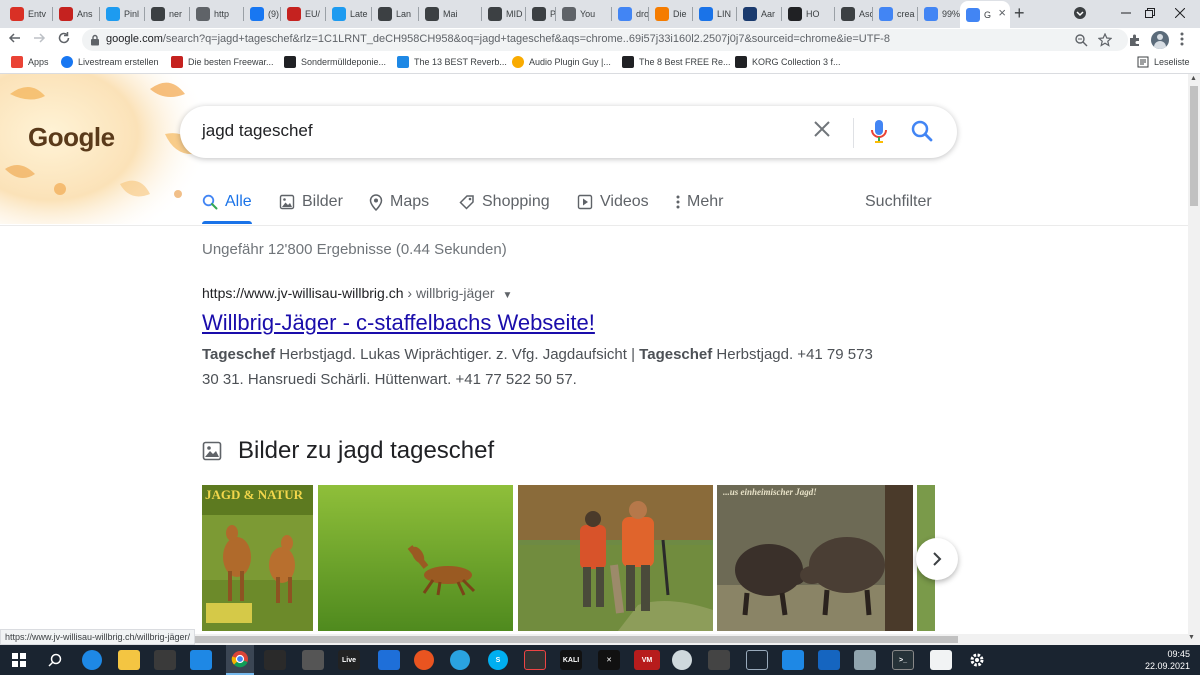 Image resolution: width=1200 pixels, height=675 pixels. Describe the element at coordinates (71, 137) in the screenshot. I see `google-logo: Google` at that location.